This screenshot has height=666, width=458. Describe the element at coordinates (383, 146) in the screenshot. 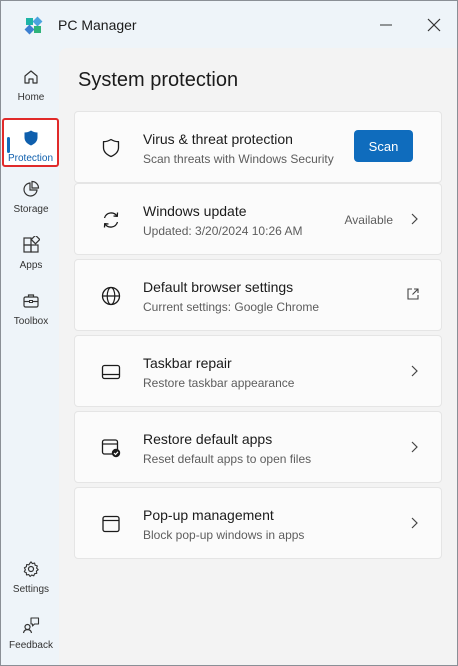

I see `scan-button: Scan` at that location.